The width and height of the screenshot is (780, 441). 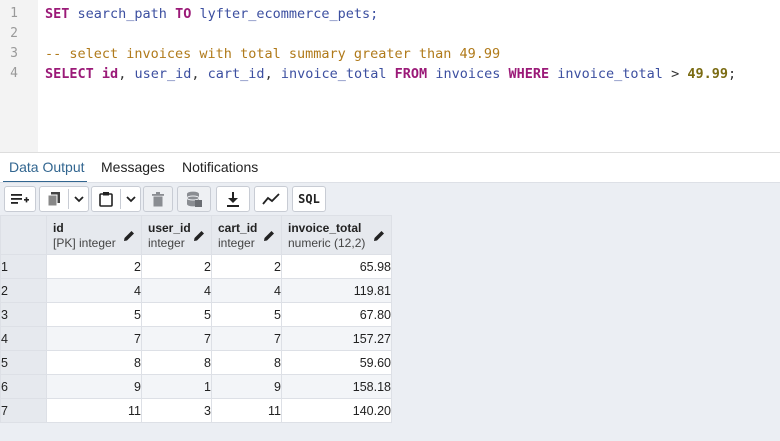 I want to click on graph-visualiser-button, so click(x=271, y=199).